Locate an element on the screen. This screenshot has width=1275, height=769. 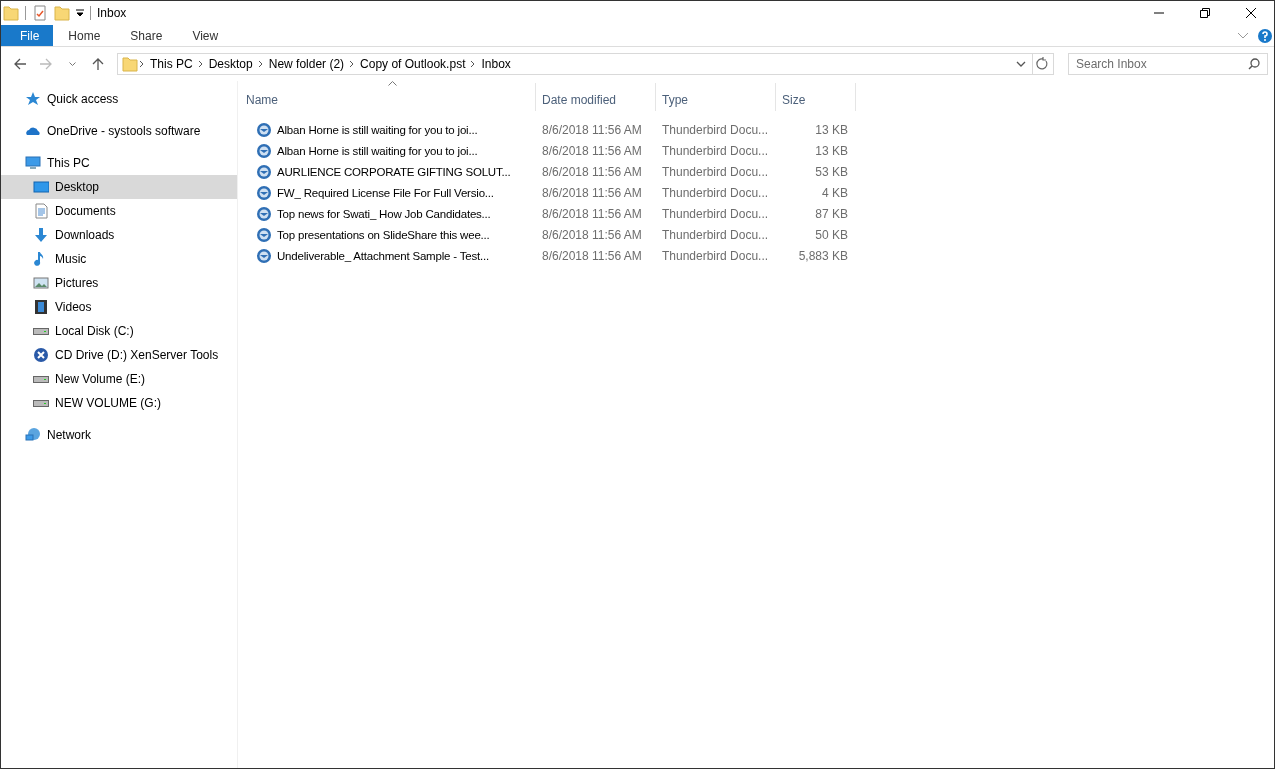
star-icon is located at coordinates (33, 99).